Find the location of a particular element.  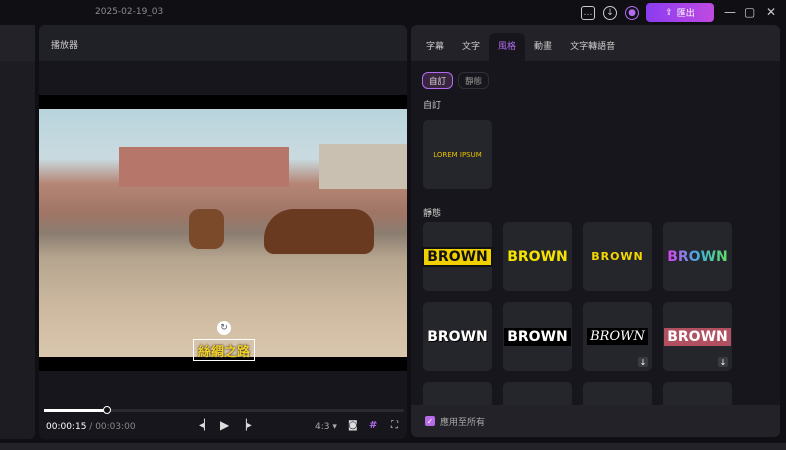

snapshot-icon: ◙ is located at coordinates (353, 425).